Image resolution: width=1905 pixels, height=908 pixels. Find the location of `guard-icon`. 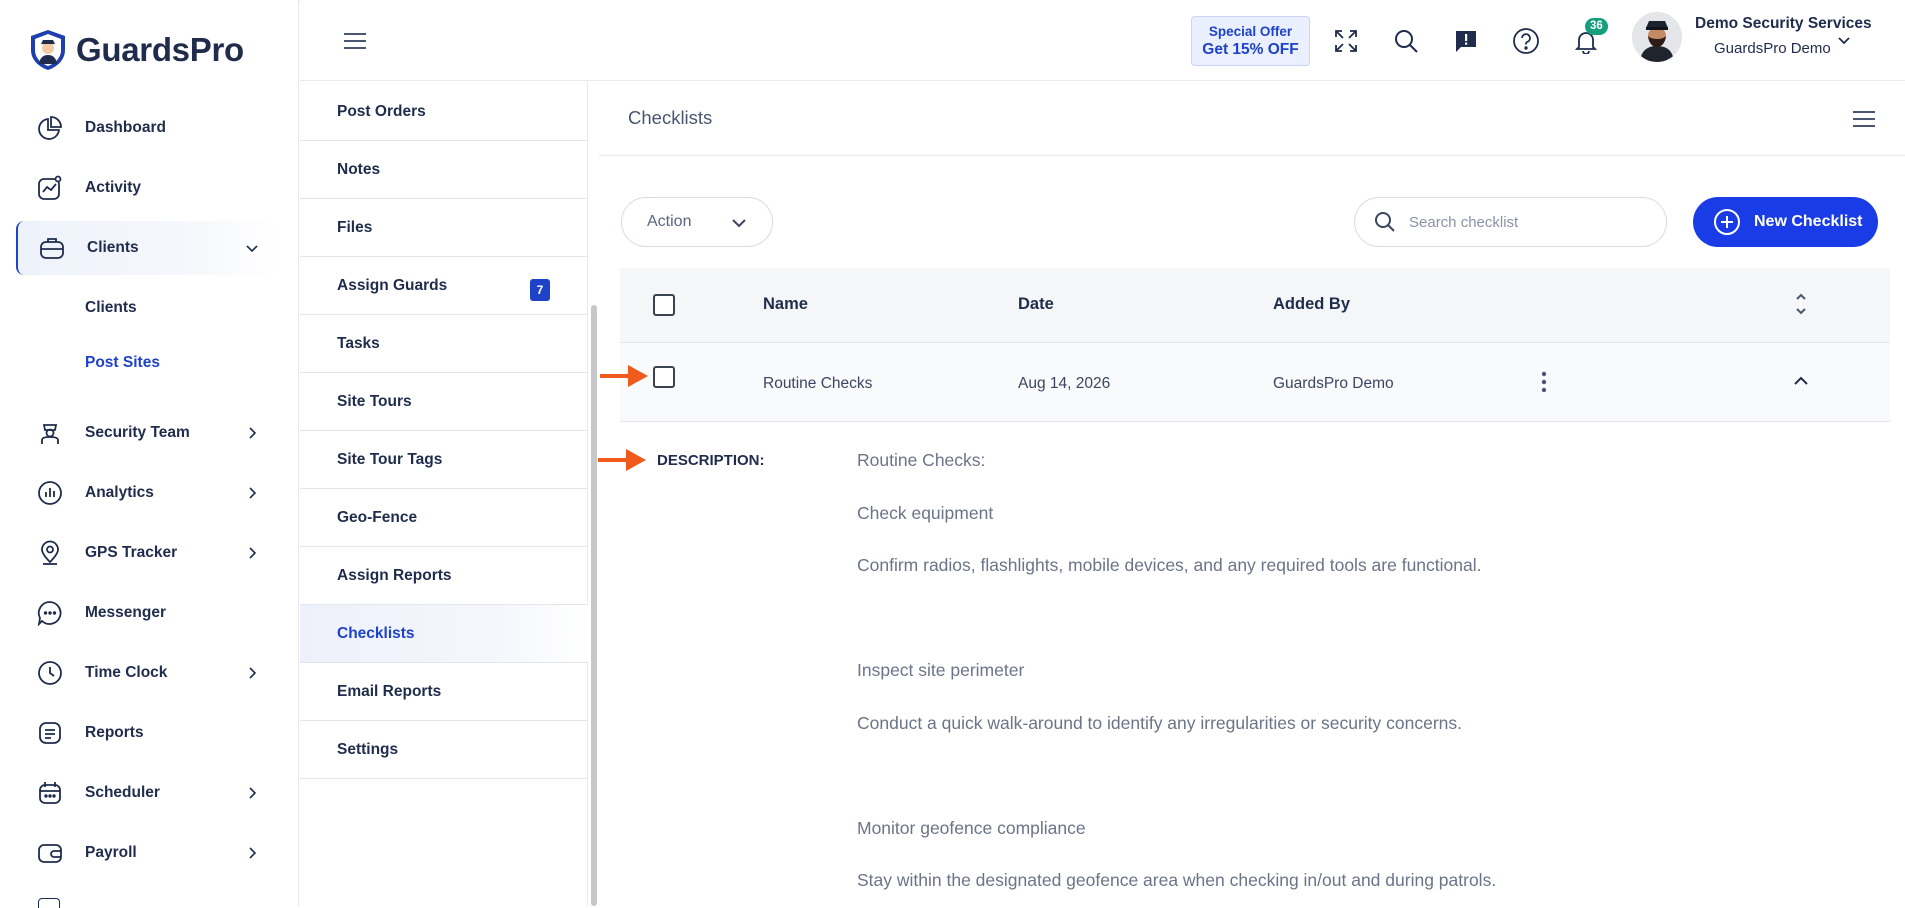

guard-icon is located at coordinates (50, 433).